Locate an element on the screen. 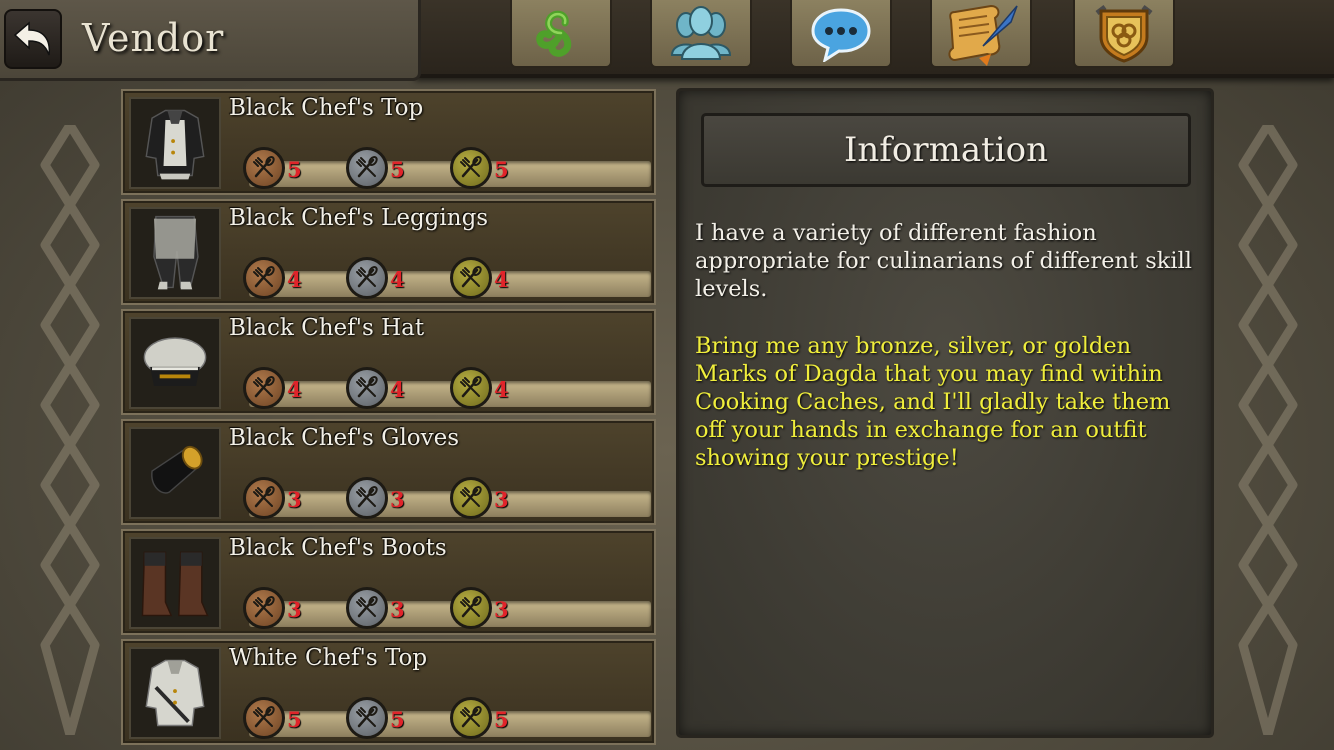 The image size is (1334, 750). celtic-knot-right-decoration is located at coordinates (1268, 430).